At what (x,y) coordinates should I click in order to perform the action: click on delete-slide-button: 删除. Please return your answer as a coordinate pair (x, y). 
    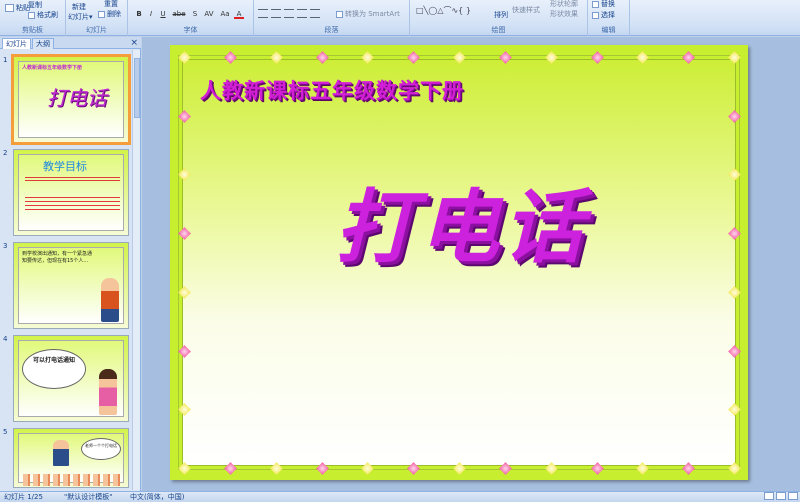
    Looking at the image, I should click on (109, 14).